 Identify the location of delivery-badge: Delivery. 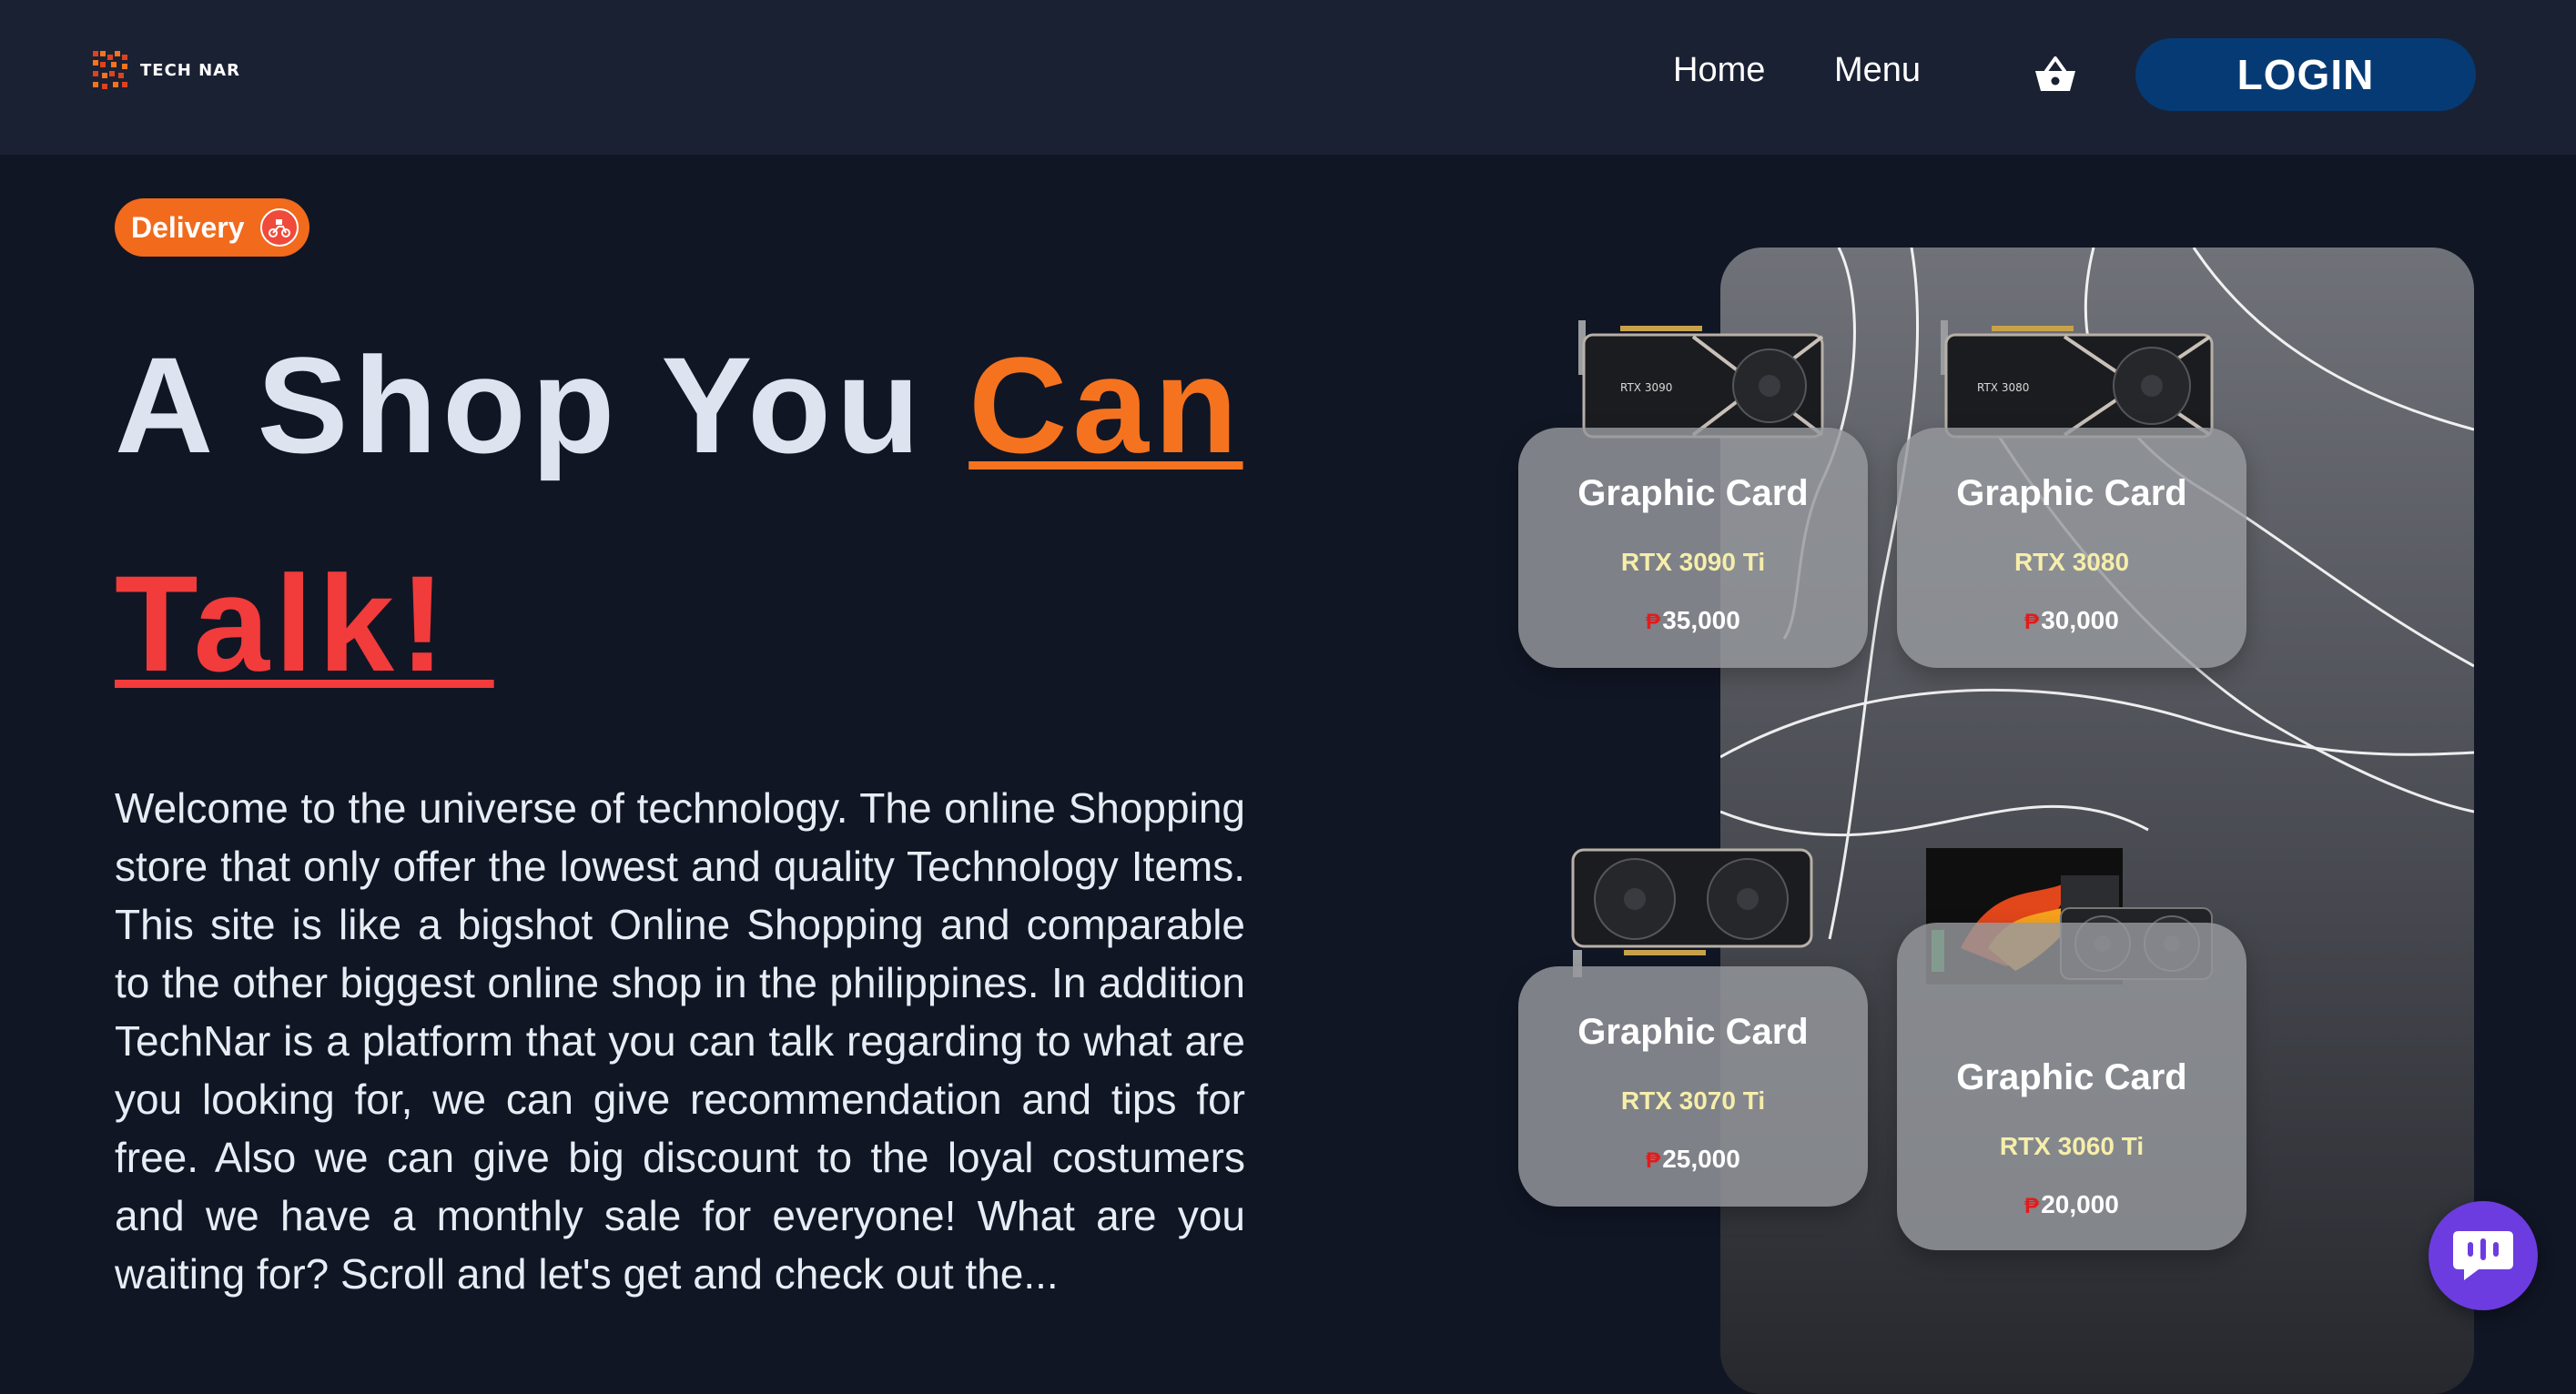
(212, 227).